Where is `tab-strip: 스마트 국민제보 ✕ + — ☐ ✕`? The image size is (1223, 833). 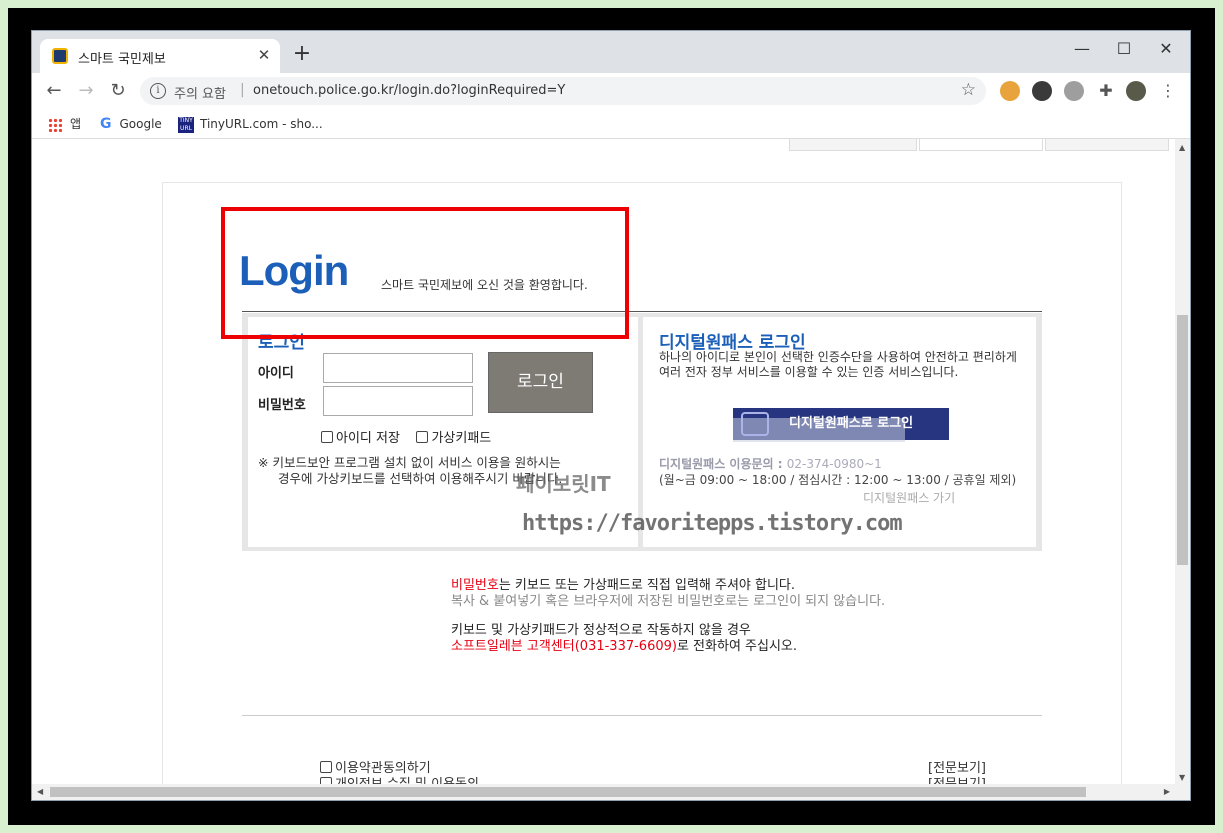 tab-strip: 스마트 국민제보 ✕ + — ☐ ✕ is located at coordinates (611, 52).